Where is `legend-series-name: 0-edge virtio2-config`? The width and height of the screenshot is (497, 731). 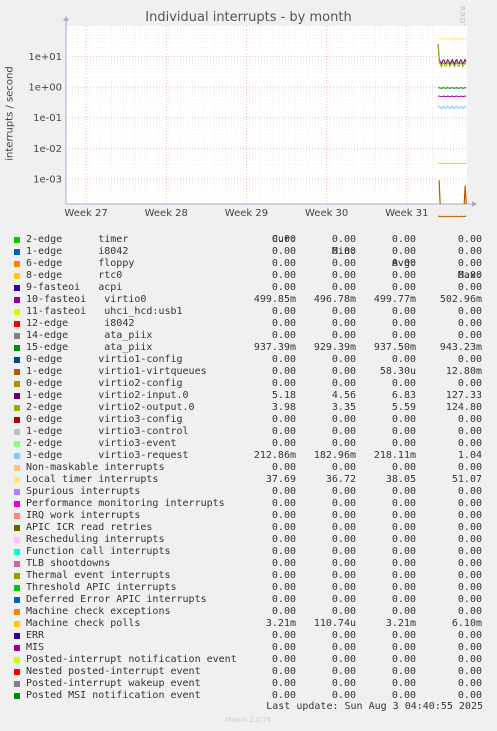 legend-series-name: 0-edge virtio2-config is located at coordinates (104, 383).